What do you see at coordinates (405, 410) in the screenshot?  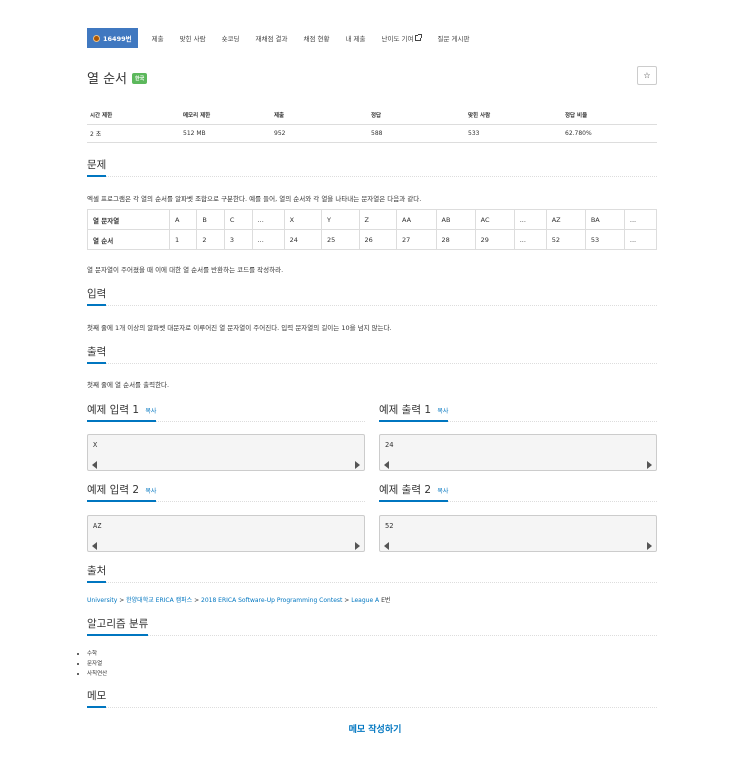 I see `sample-title-text: 예제 출력 1` at bounding box center [405, 410].